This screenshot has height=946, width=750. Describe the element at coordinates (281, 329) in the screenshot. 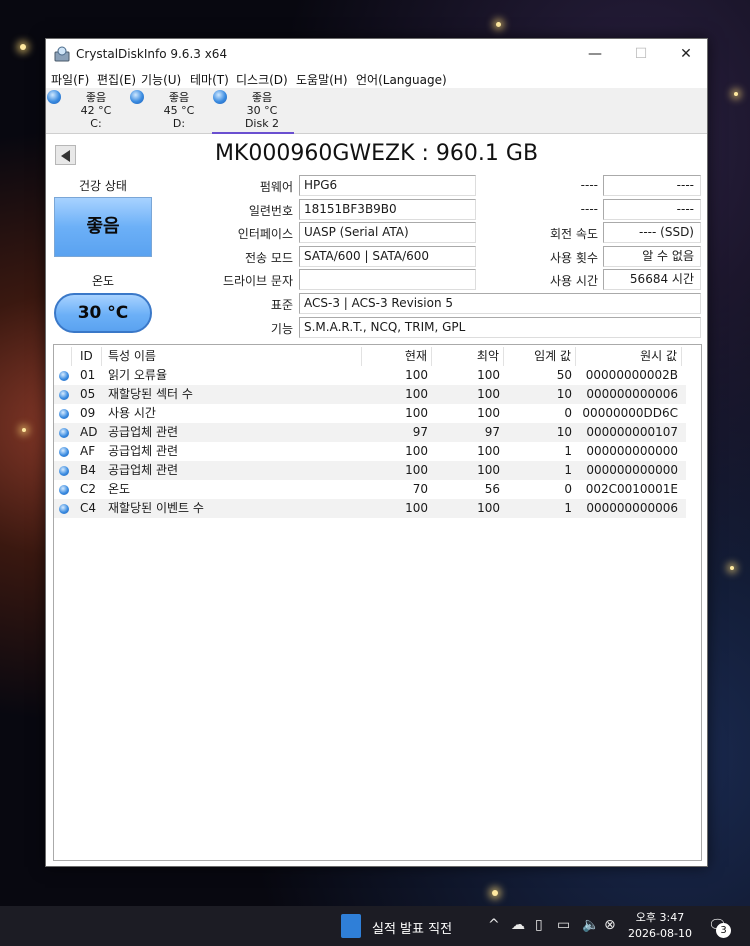

I see `features-label: 기능` at that location.